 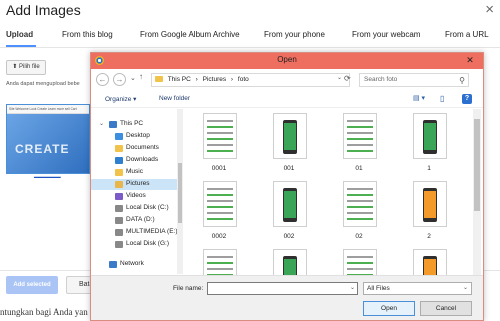 What do you see at coordinates (446, 308) in the screenshot?
I see `dialog-cancel-button: Cancel` at bounding box center [446, 308].